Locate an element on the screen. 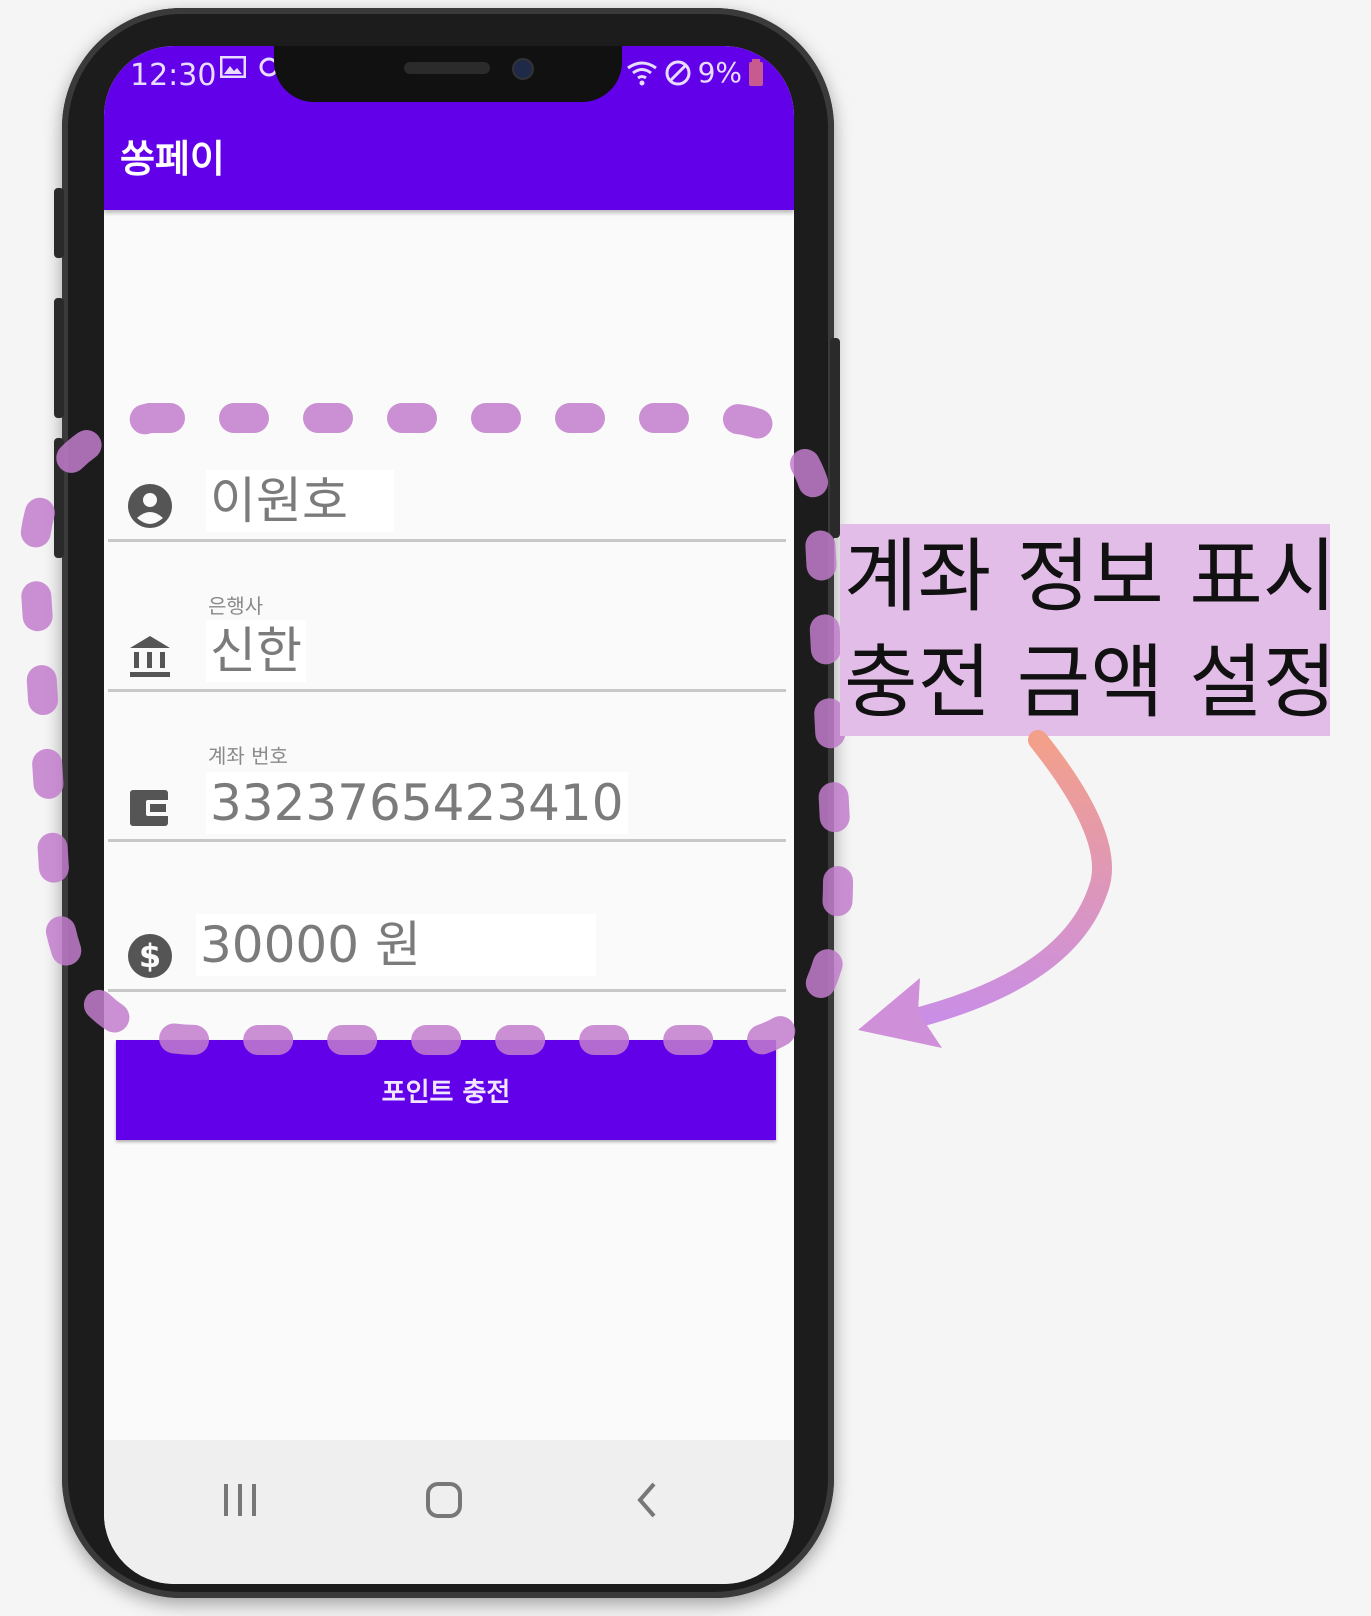 This screenshot has height=1616, width=1371. curved-arrow-icon is located at coordinates (985, 889).